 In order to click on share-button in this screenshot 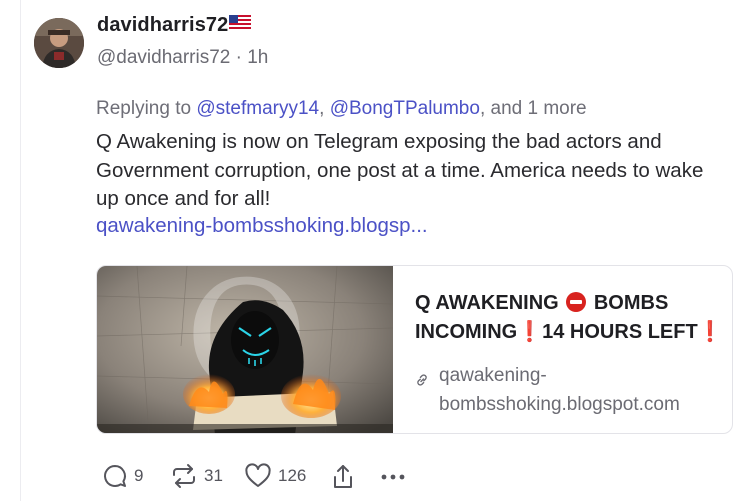, I will do `click(343, 477)`.